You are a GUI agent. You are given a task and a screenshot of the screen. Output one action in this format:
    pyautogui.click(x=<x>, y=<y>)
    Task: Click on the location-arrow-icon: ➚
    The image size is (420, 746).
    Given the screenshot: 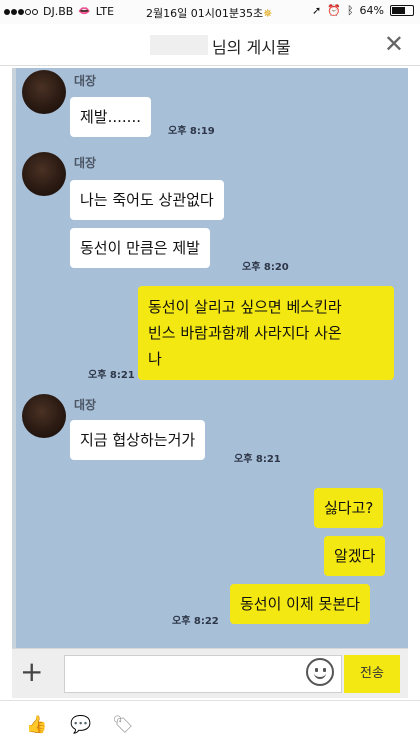 What is the action you would take?
    pyautogui.click(x=317, y=10)
    